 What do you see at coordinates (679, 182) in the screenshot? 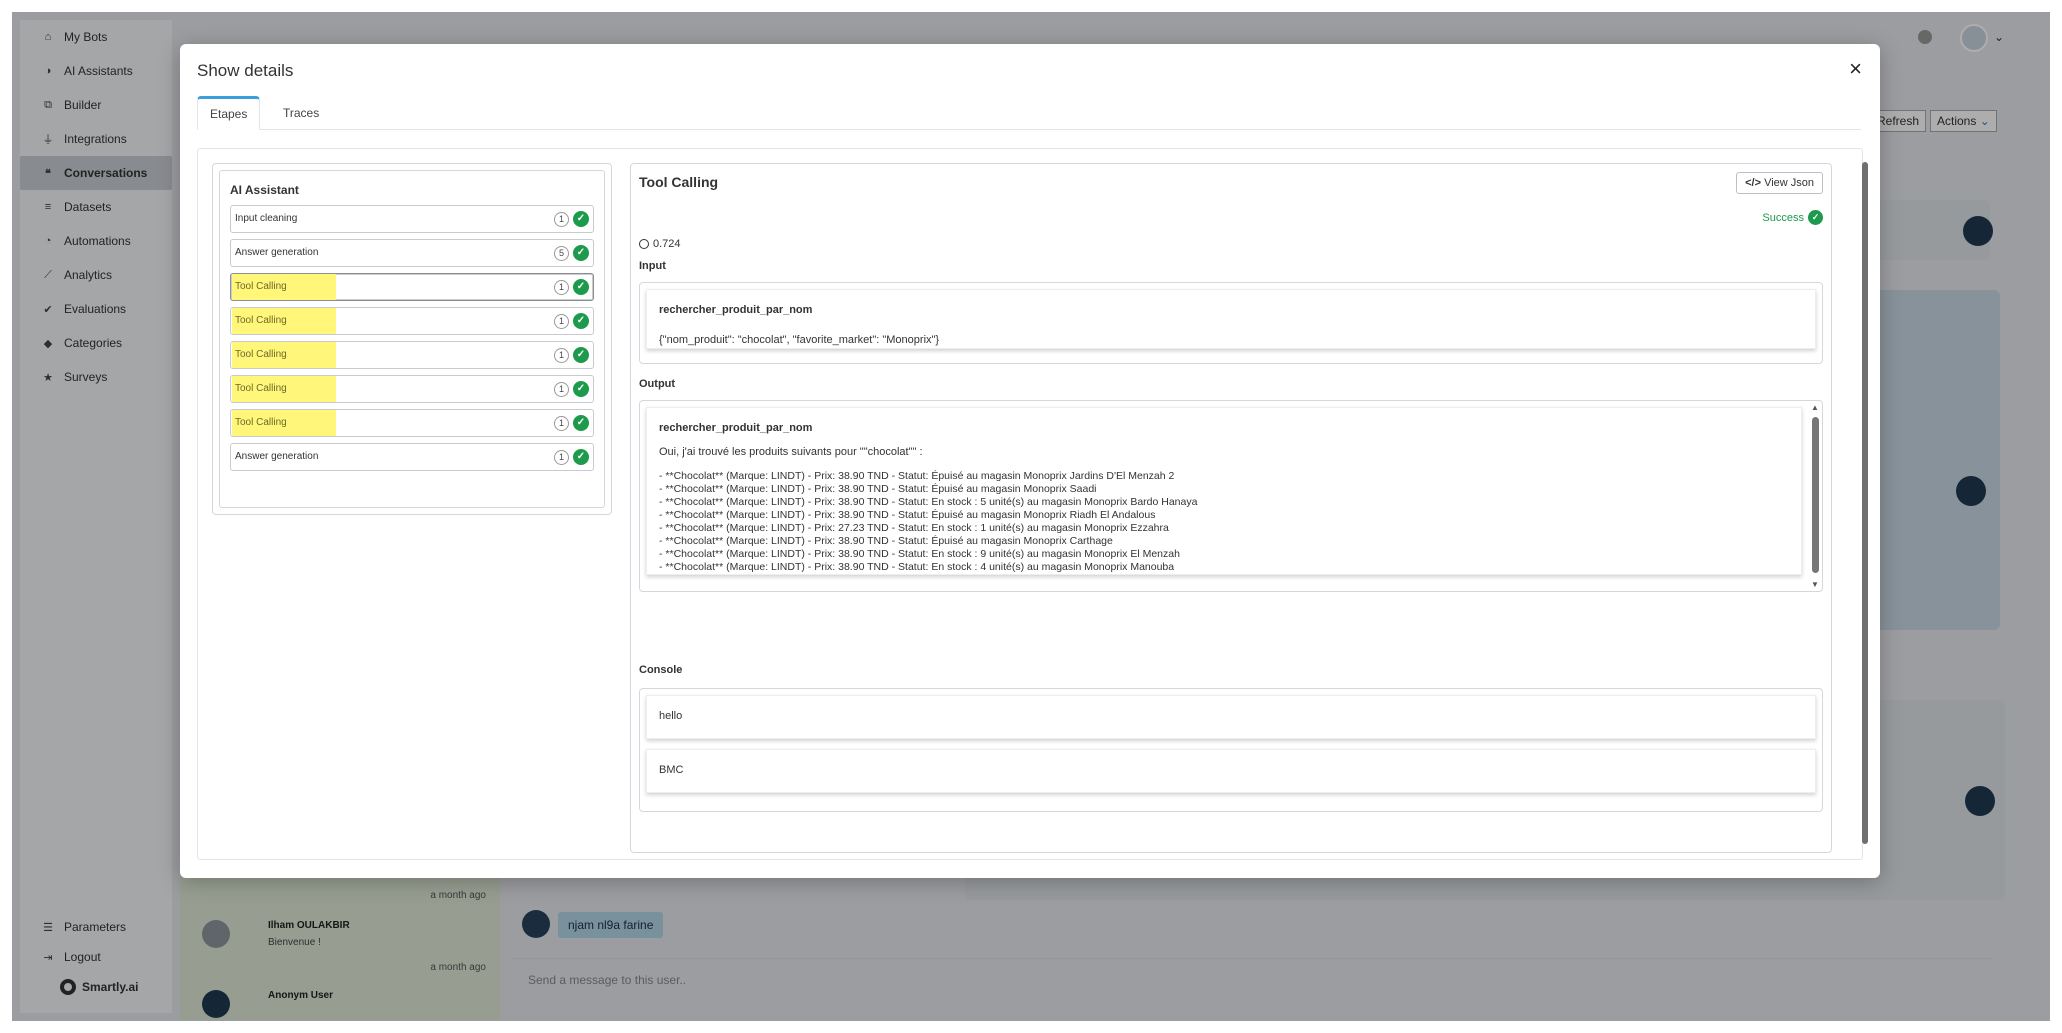
I see `detail-title: Tool Calling` at bounding box center [679, 182].